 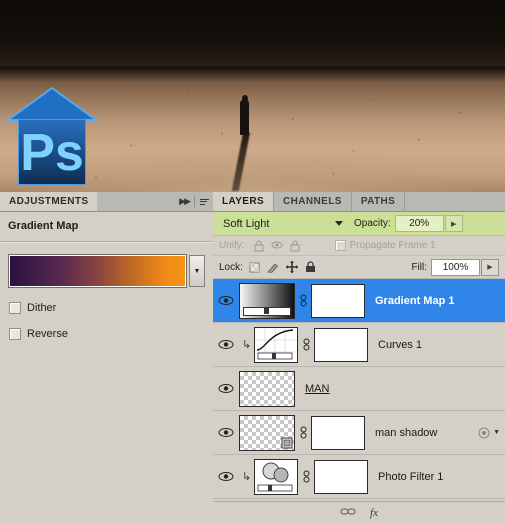 I want to click on gradient-picker-dropdown-icon: ▼, so click(x=197, y=271).